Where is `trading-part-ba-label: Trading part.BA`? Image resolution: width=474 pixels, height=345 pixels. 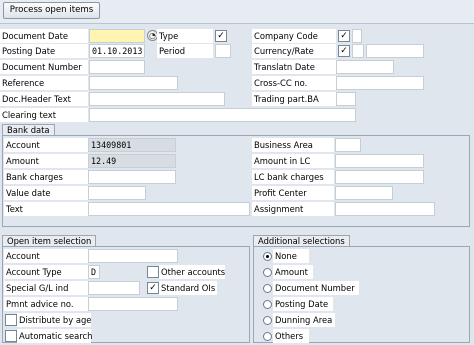
trading-part-ba-label: Trading part.BA is located at coordinates (294, 99).